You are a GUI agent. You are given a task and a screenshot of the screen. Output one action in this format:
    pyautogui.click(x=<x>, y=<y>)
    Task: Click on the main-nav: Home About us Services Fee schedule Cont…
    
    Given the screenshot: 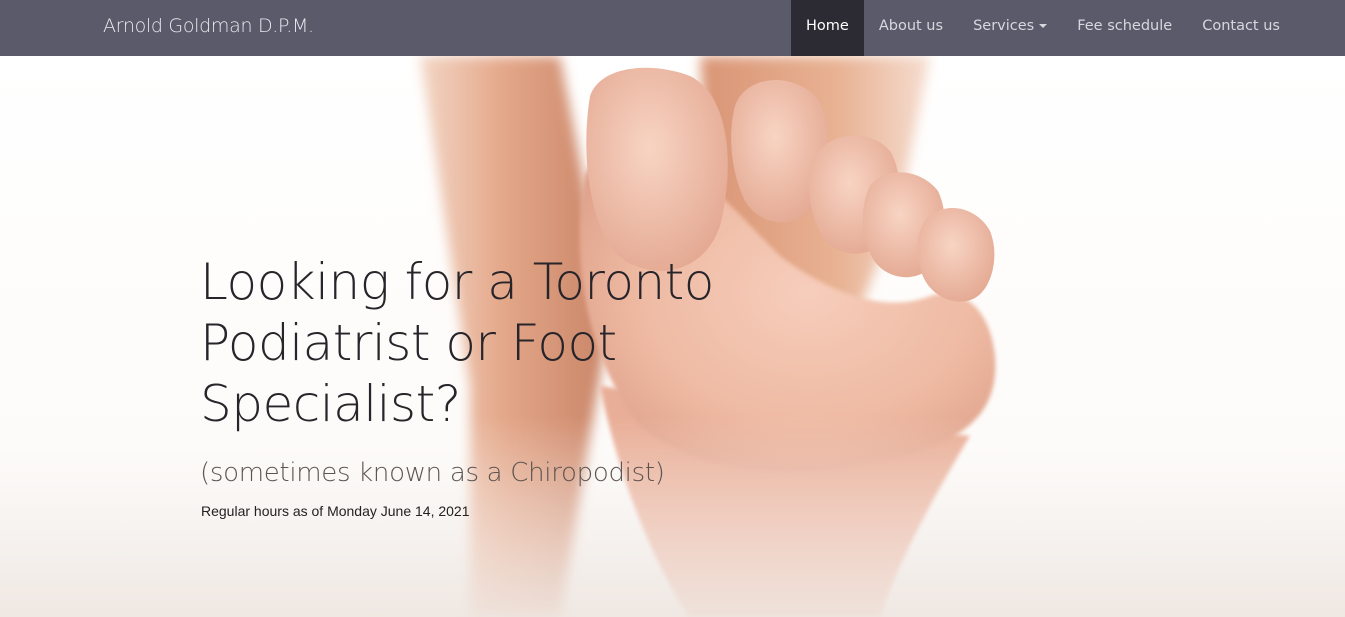 What is the action you would take?
    pyautogui.click(x=1043, y=28)
    